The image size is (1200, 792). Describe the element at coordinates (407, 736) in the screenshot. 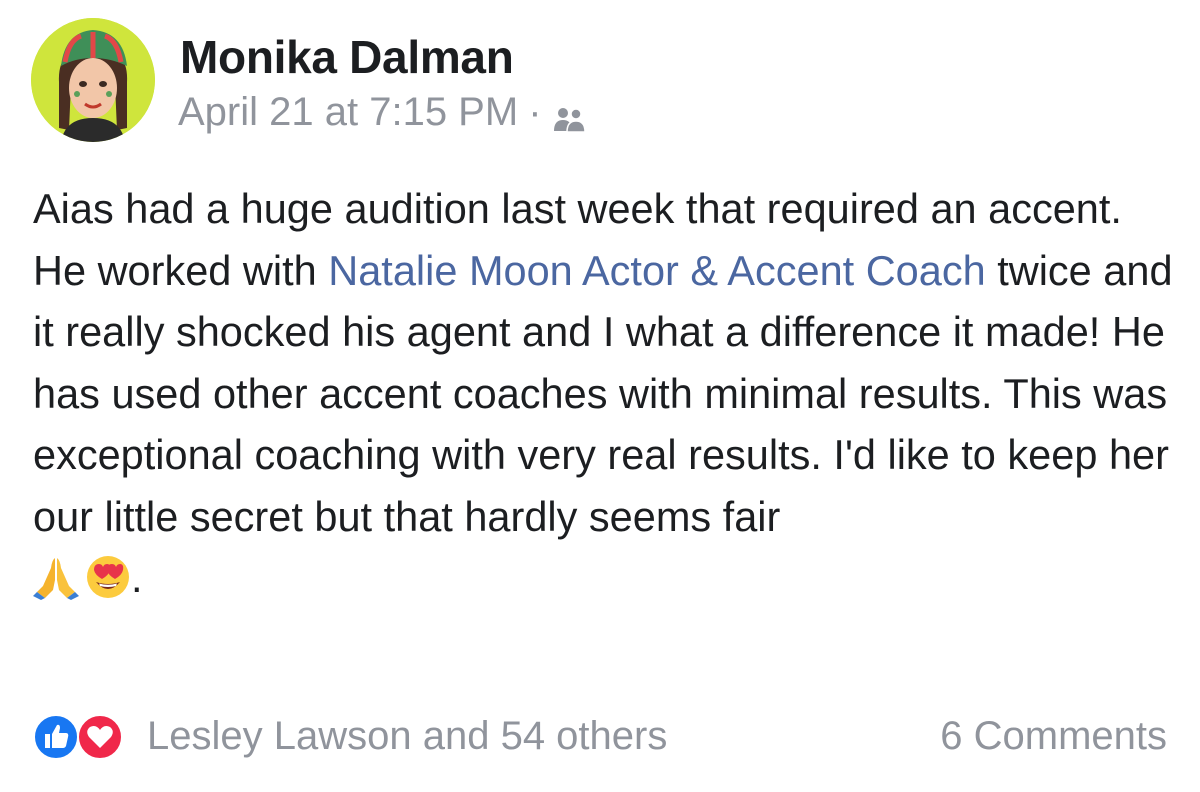

I see `reactions-text: Lesley Lawson and 54 others` at that location.